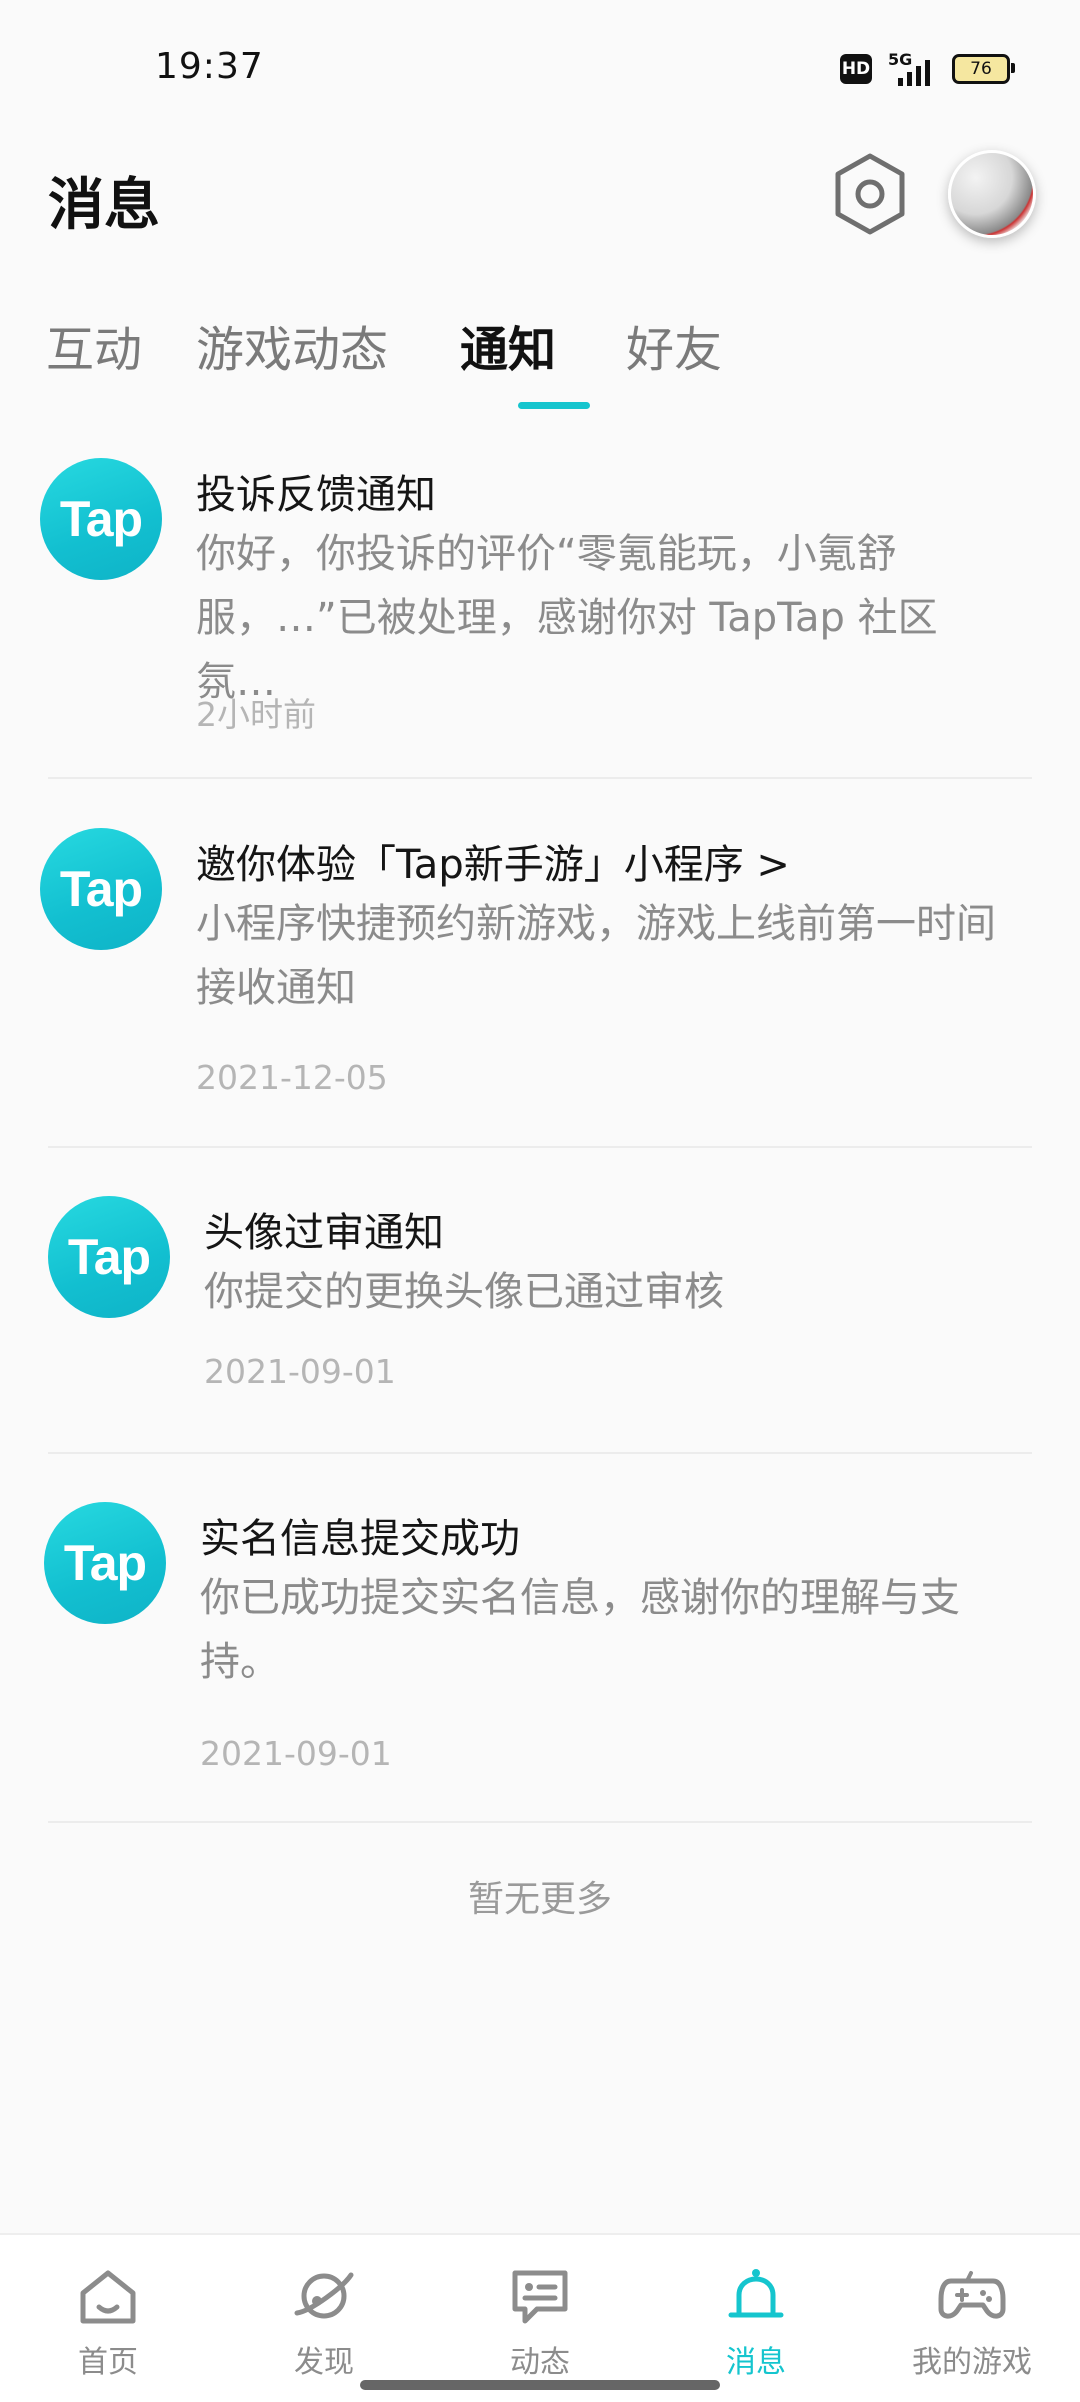  What do you see at coordinates (981, 69) in the screenshot?
I see `battery-level: 76` at bounding box center [981, 69].